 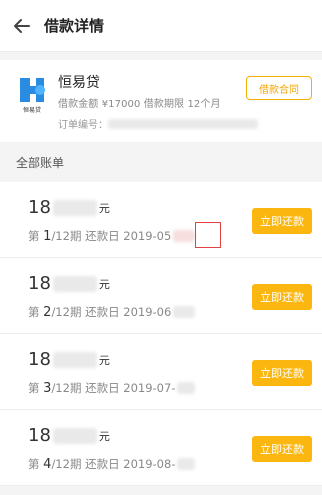 I want to click on due-date: 2019-06, so click(x=147, y=312).